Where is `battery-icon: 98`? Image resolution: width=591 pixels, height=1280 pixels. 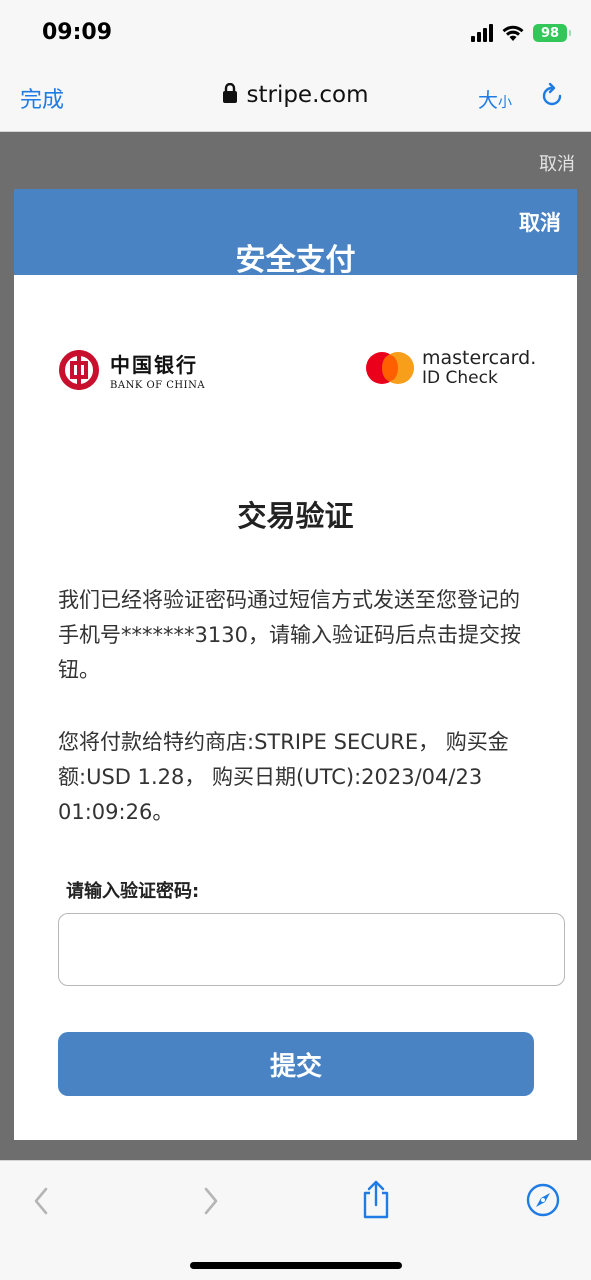 battery-icon: 98 is located at coordinates (552, 33).